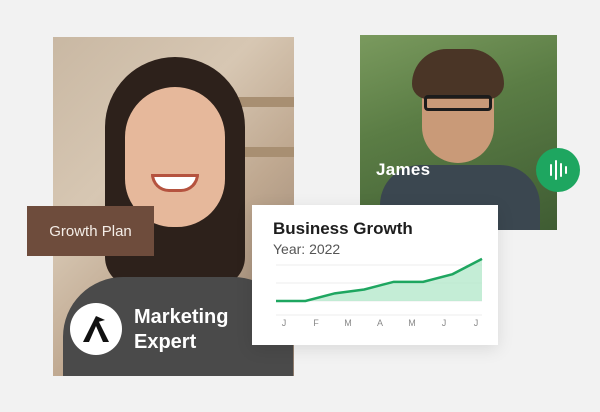  I want to click on business-growth-card: Business Growth Year: 2022 JFMAMJJ, so click(375, 275).